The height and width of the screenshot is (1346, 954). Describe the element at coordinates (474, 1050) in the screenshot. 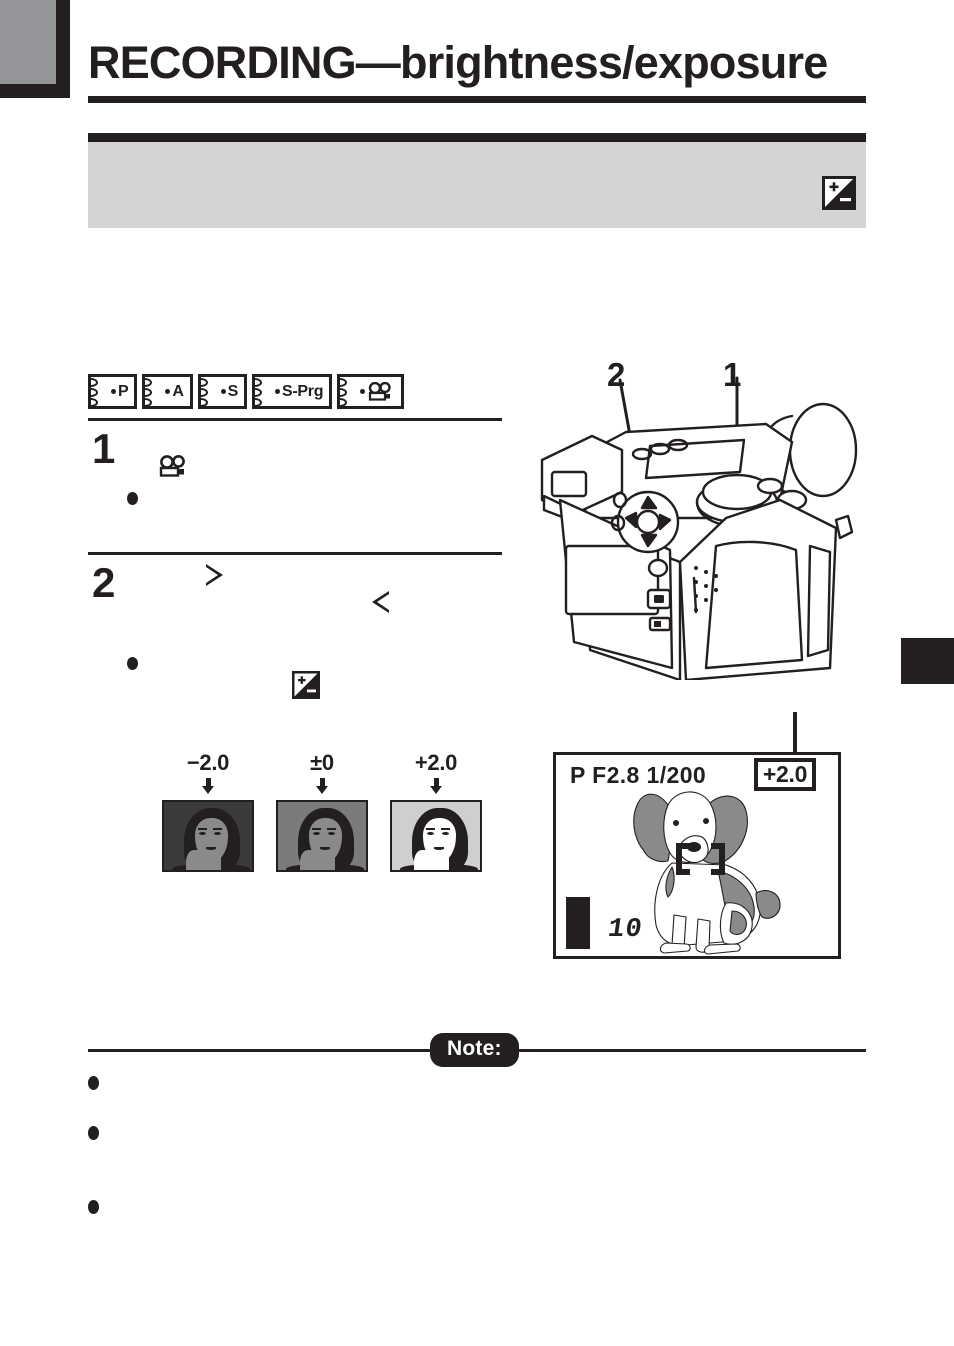

I see `note-label: Note:` at that location.